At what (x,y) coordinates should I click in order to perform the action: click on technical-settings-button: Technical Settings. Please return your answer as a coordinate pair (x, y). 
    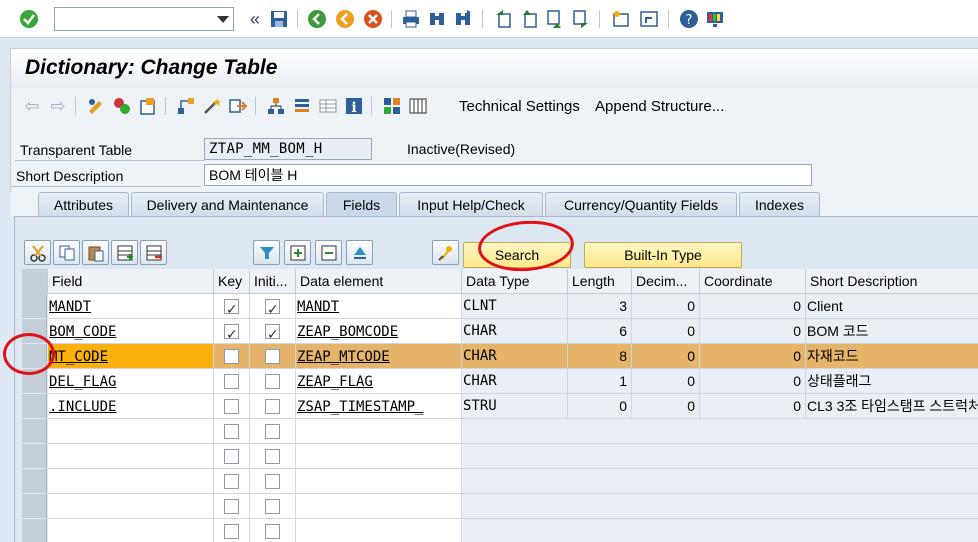
    Looking at the image, I should click on (519, 106).